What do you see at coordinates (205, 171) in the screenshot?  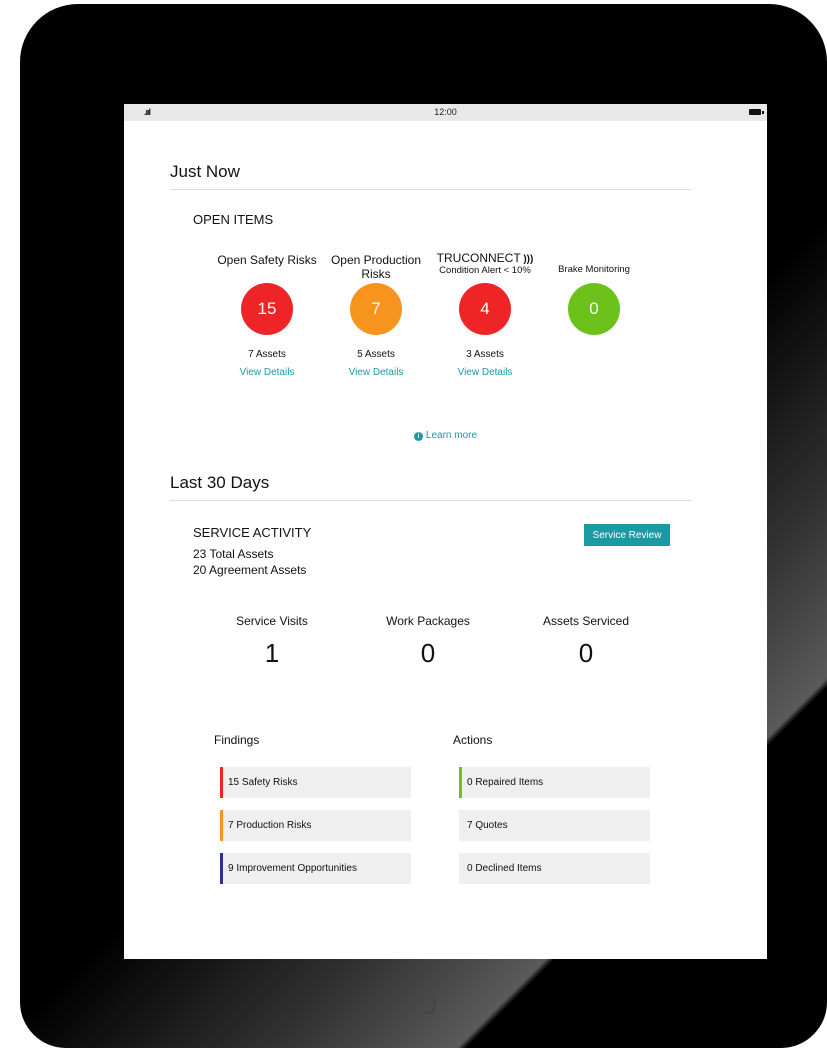 I see `just-now-title: Just Now` at bounding box center [205, 171].